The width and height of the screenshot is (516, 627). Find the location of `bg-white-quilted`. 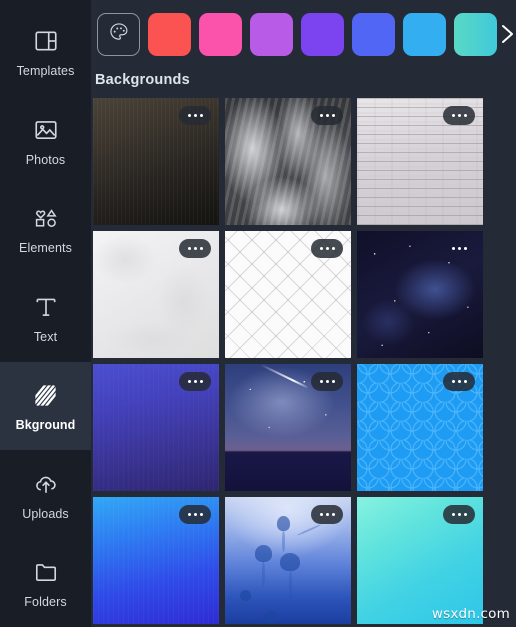

bg-white-quilted is located at coordinates (288, 294).